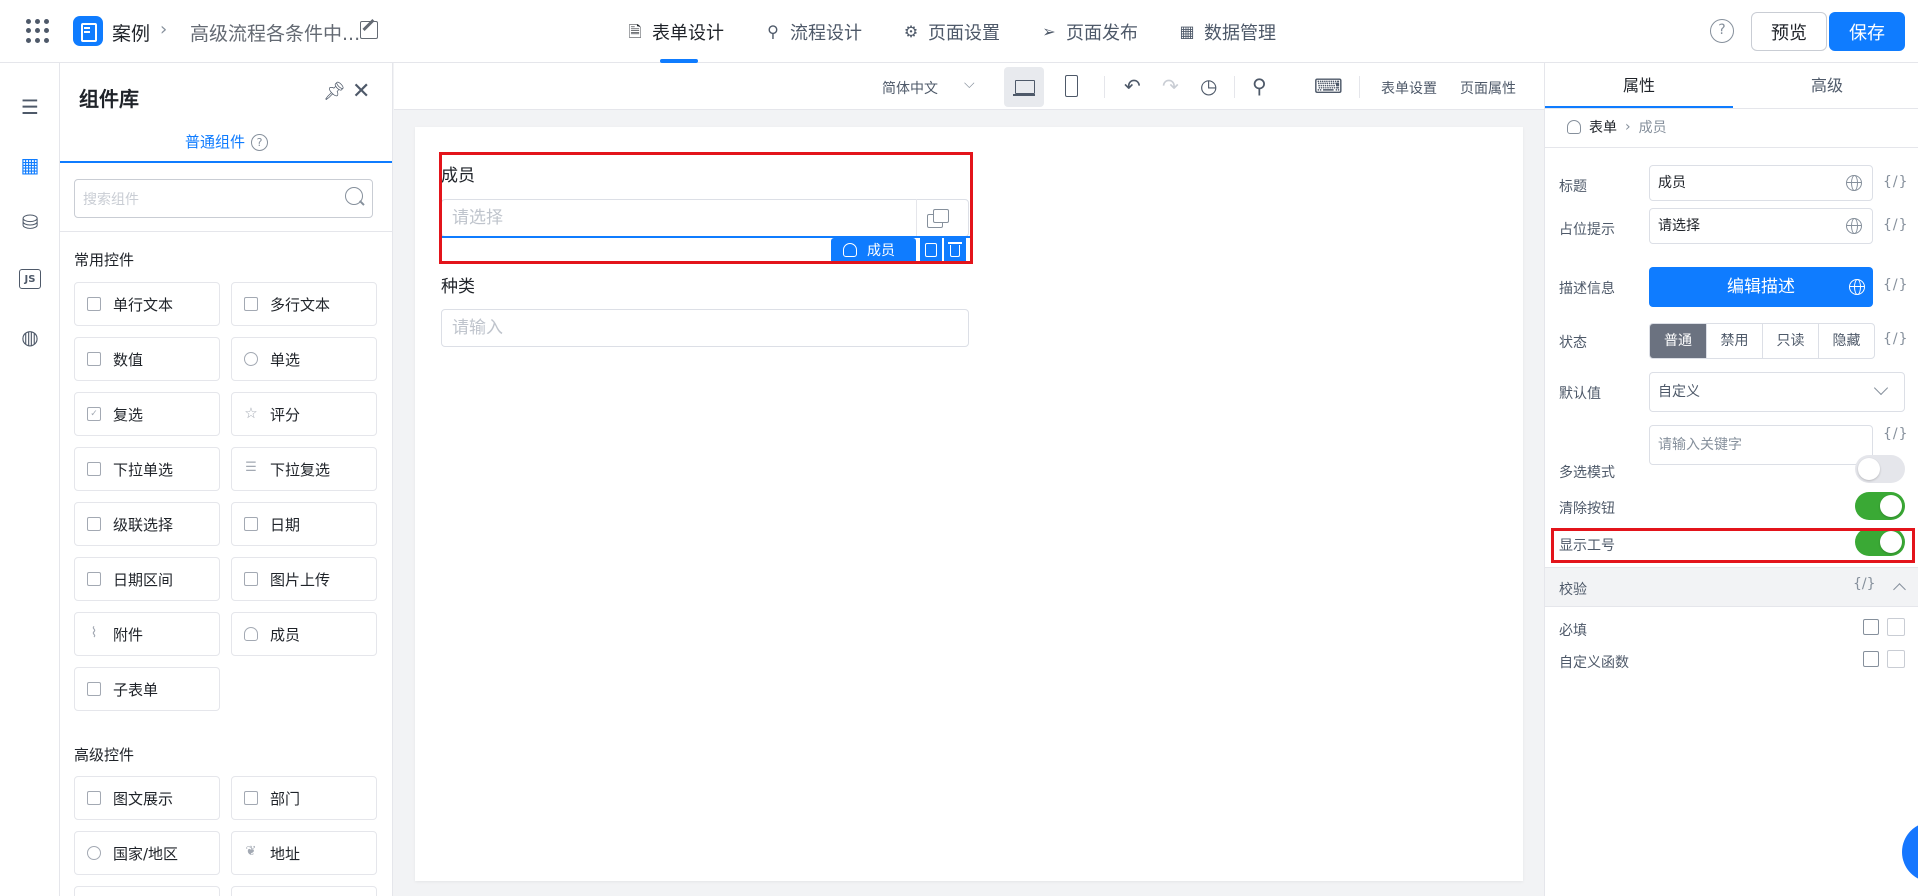 The image size is (1918, 896). What do you see at coordinates (1071, 86) in the screenshot?
I see `mobile-view-icon` at bounding box center [1071, 86].